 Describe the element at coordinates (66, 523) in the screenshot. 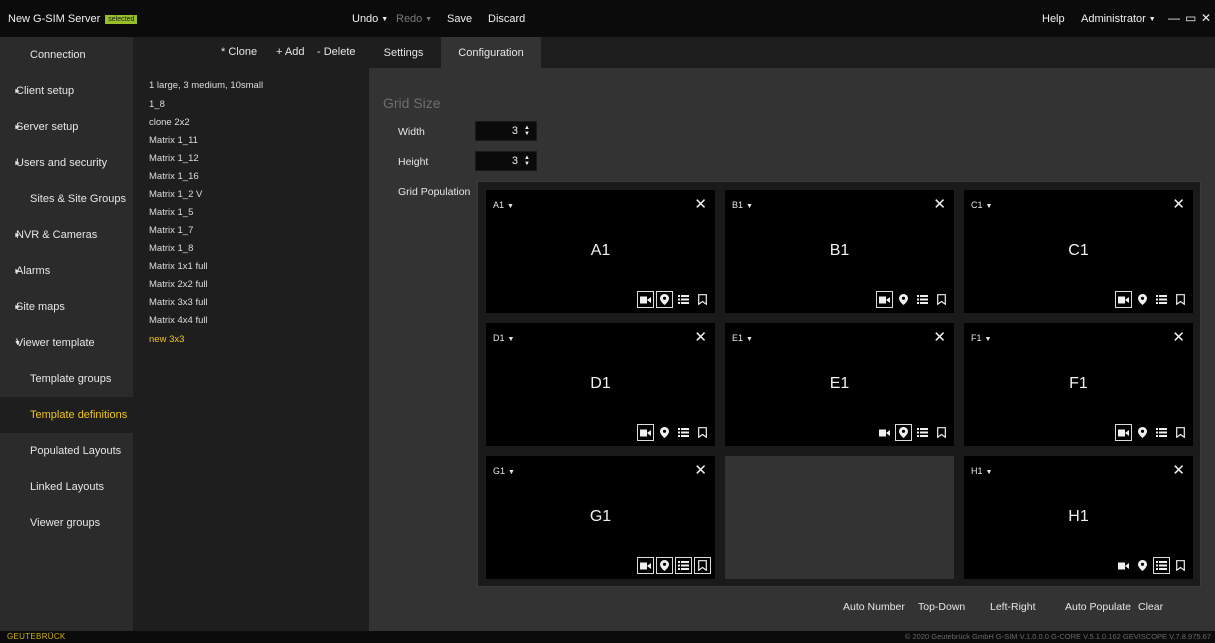

I see `sidebar-item-viewer-groups: Viewer groups` at that location.